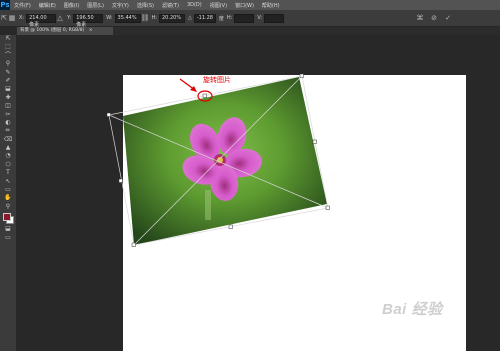 This screenshot has height=351, width=500. I want to click on annotation-arrow, so click(188, 85).